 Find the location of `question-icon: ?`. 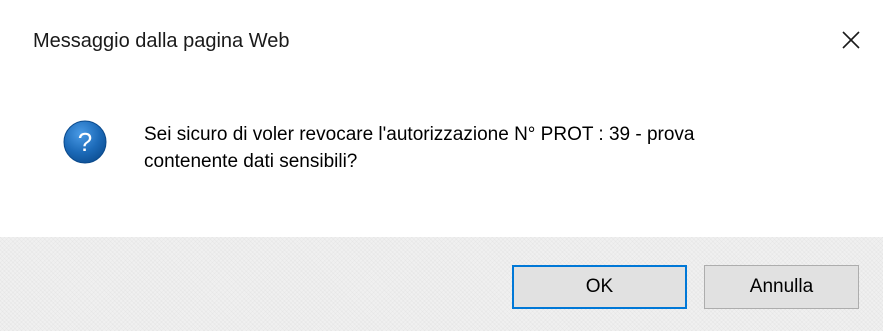

question-icon: ? is located at coordinates (85, 142).